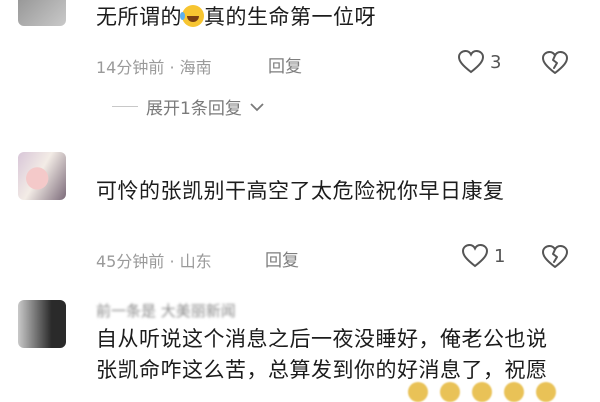 The image size is (600, 402). Describe the element at coordinates (496, 62) in the screenshot. I see `like-count: 3` at that location.